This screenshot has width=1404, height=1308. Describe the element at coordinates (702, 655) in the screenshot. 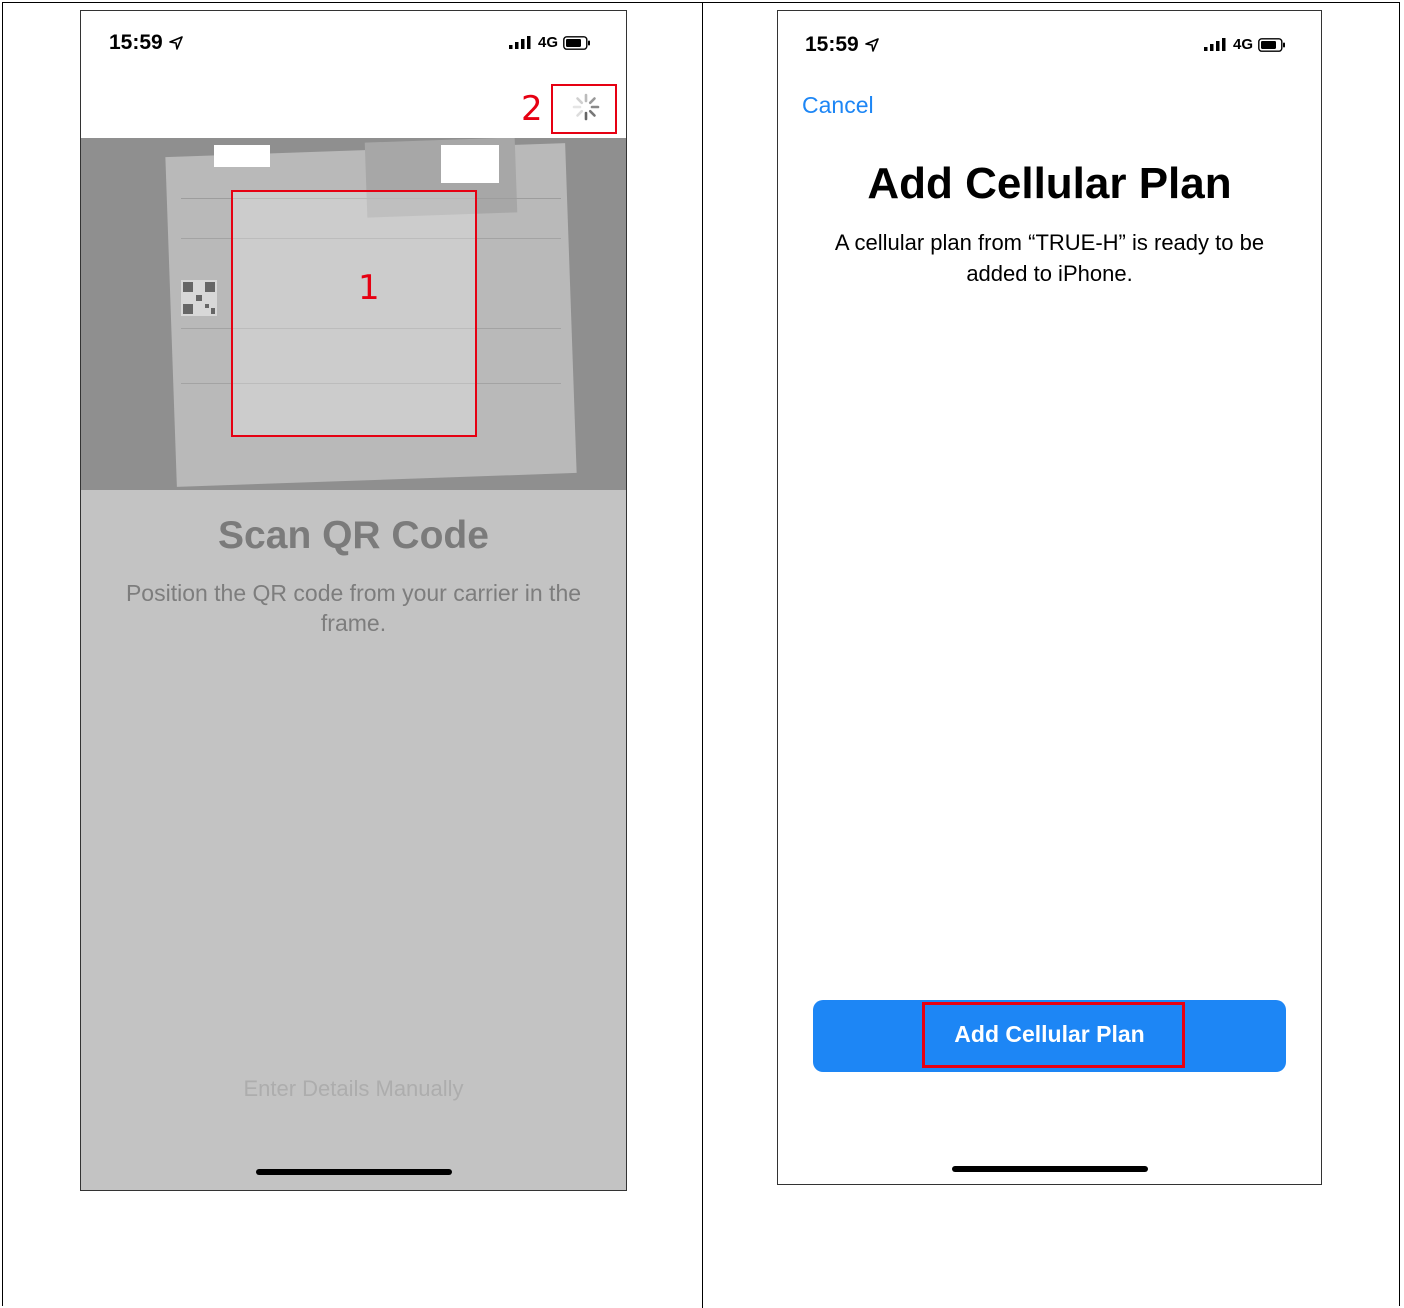

I see `column-divider` at that location.